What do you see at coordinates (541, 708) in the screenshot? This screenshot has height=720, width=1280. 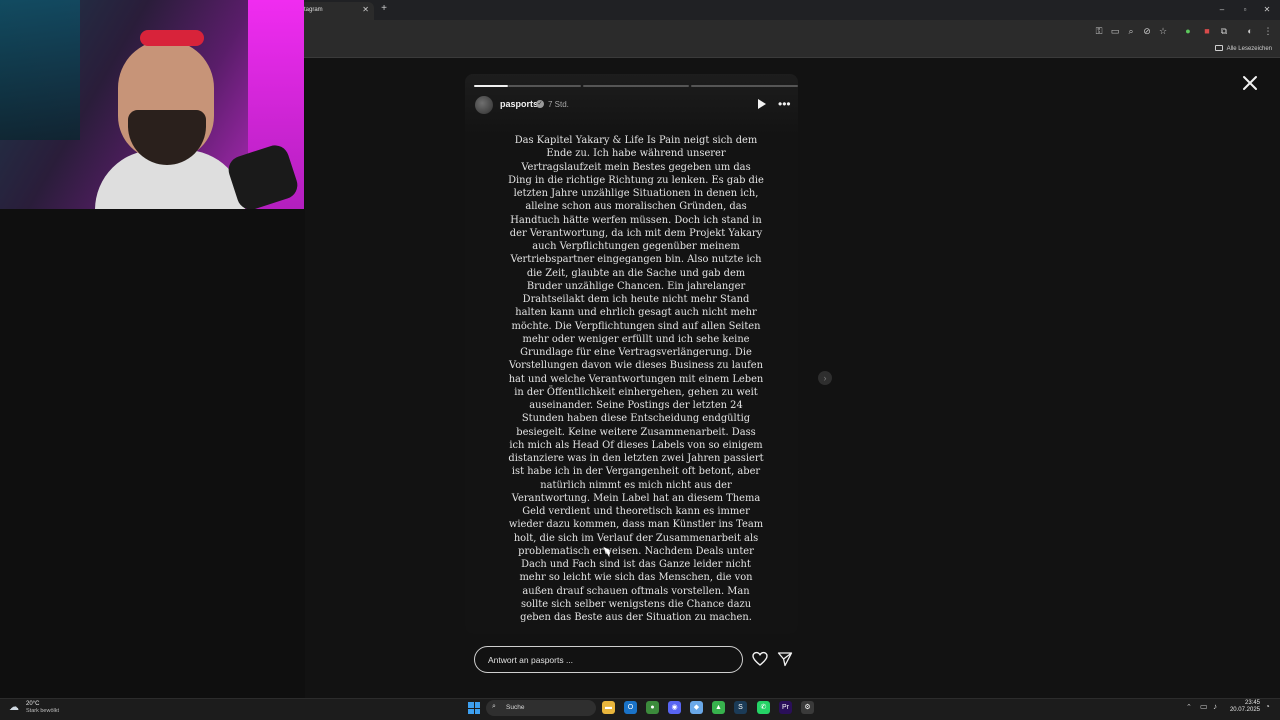 I see `taskbar-search: ⌕ Suche` at bounding box center [541, 708].